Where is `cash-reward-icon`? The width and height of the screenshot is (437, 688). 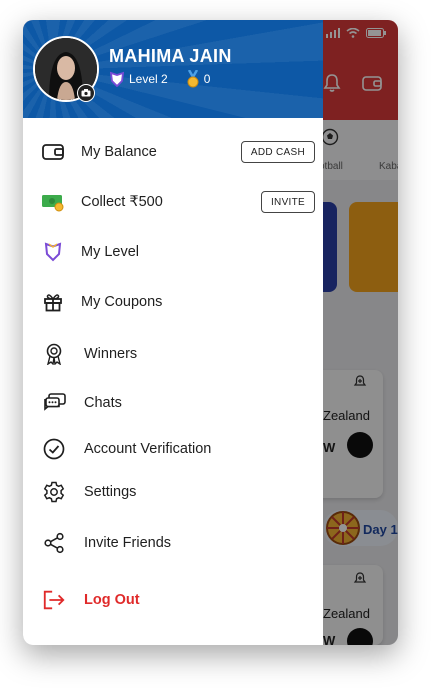
cash-reward-icon is located at coordinates (53, 202).